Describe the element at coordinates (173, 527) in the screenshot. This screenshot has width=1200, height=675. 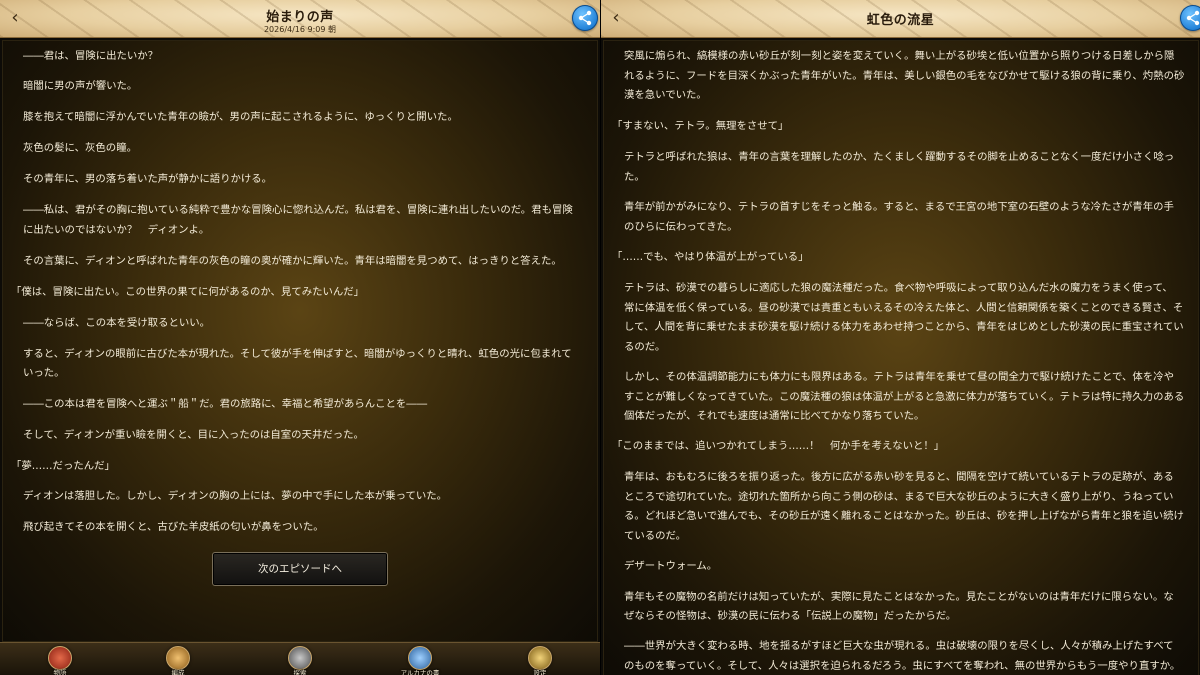
I see `story-paragraph: 飛び起きてその本を開くと、古びた羊皮紙の匂いが鼻をついた。` at that location.